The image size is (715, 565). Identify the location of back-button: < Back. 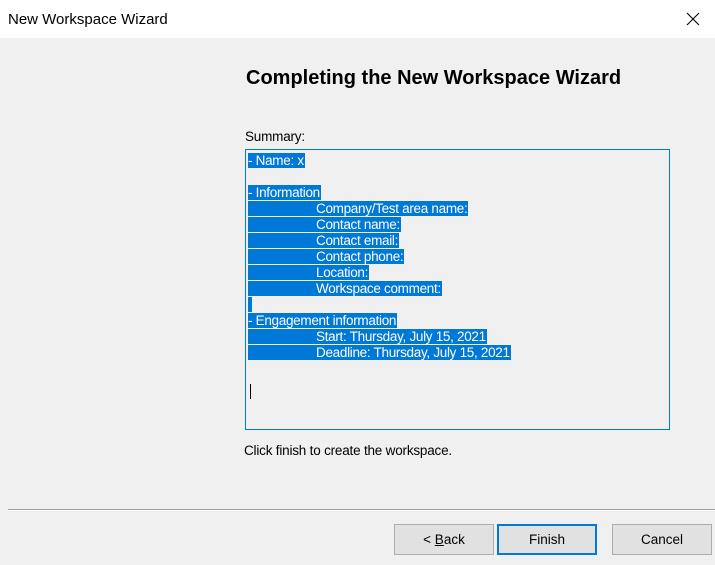
(444, 539).